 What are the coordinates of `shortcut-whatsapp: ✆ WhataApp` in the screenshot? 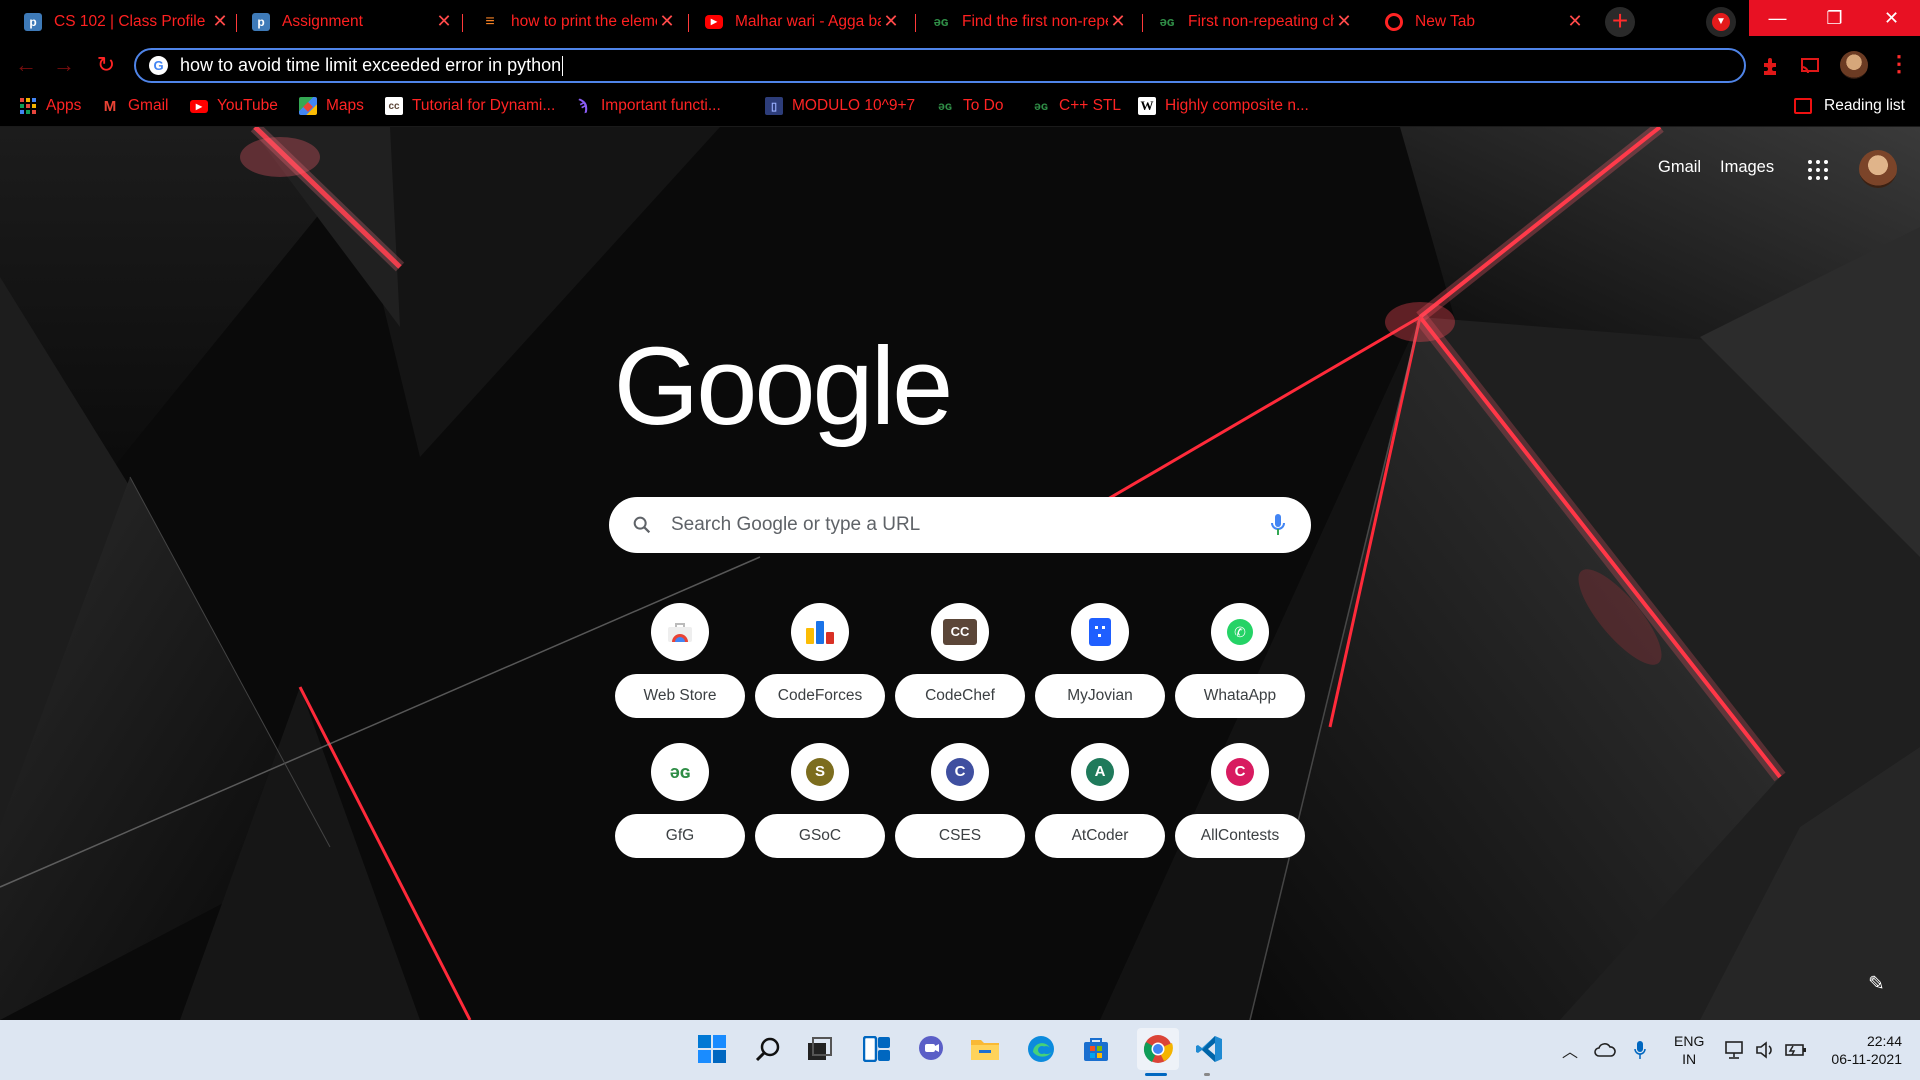 It's located at (1240, 658).